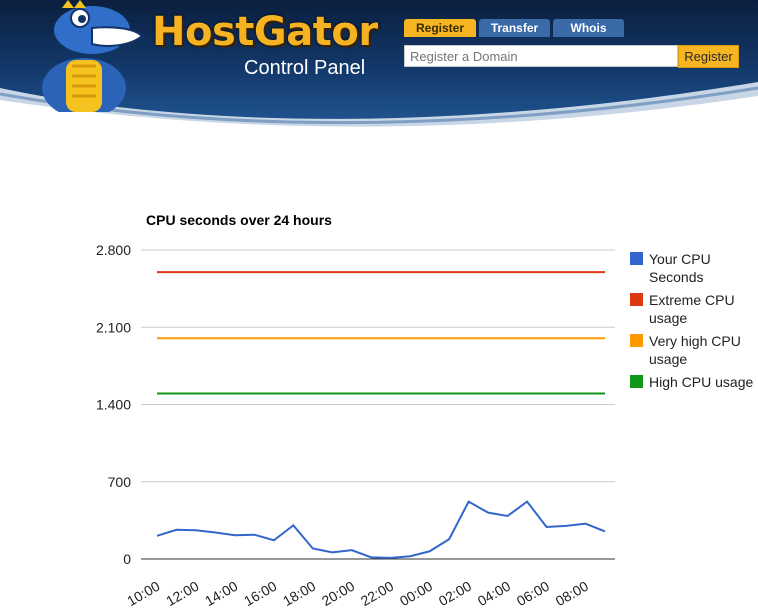 The width and height of the screenshot is (758, 614). Describe the element at coordinates (143, 593) in the screenshot. I see `x-tick-label: 10:00` at that location.